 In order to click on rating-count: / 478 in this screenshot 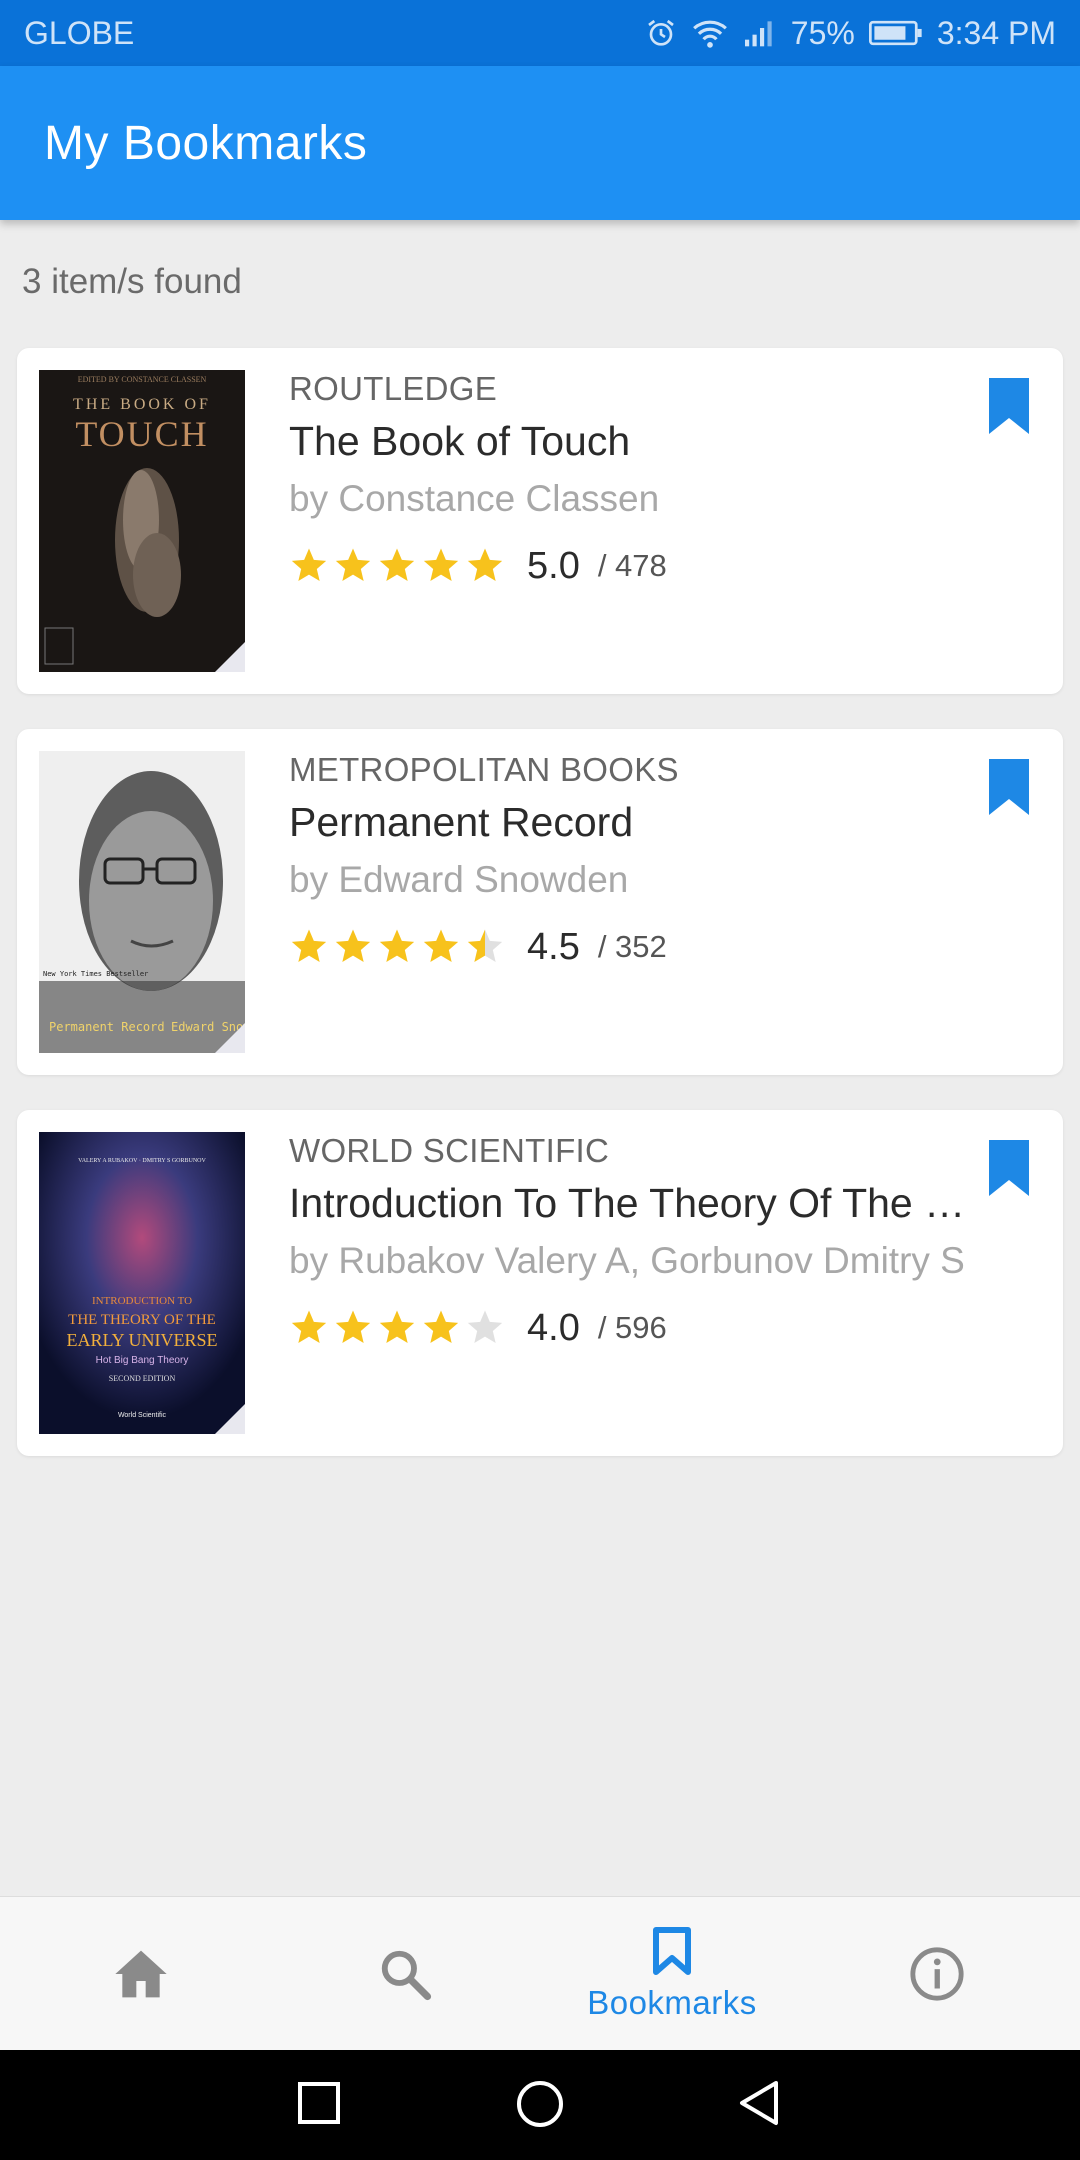, I will do `click(632, 565)`.